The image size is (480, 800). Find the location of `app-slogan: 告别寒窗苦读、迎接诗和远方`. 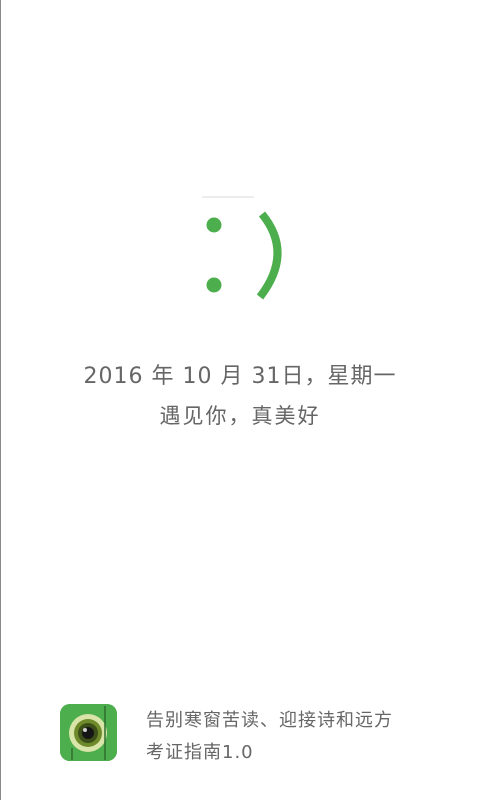

app-slogan: 告别寒窗苦读、迎接诗和远方 is located at coordinates (269, 720).